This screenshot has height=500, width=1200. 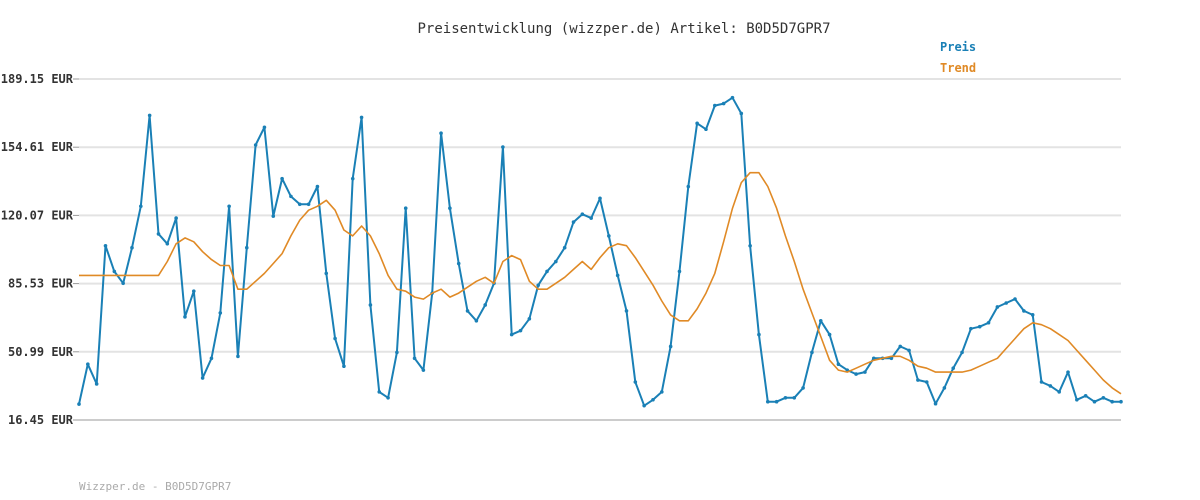 What do you see at coordinates (958, 47) in the screenshot?
I see `legend-item-preis: Preis` at bounding box center [958, 47].